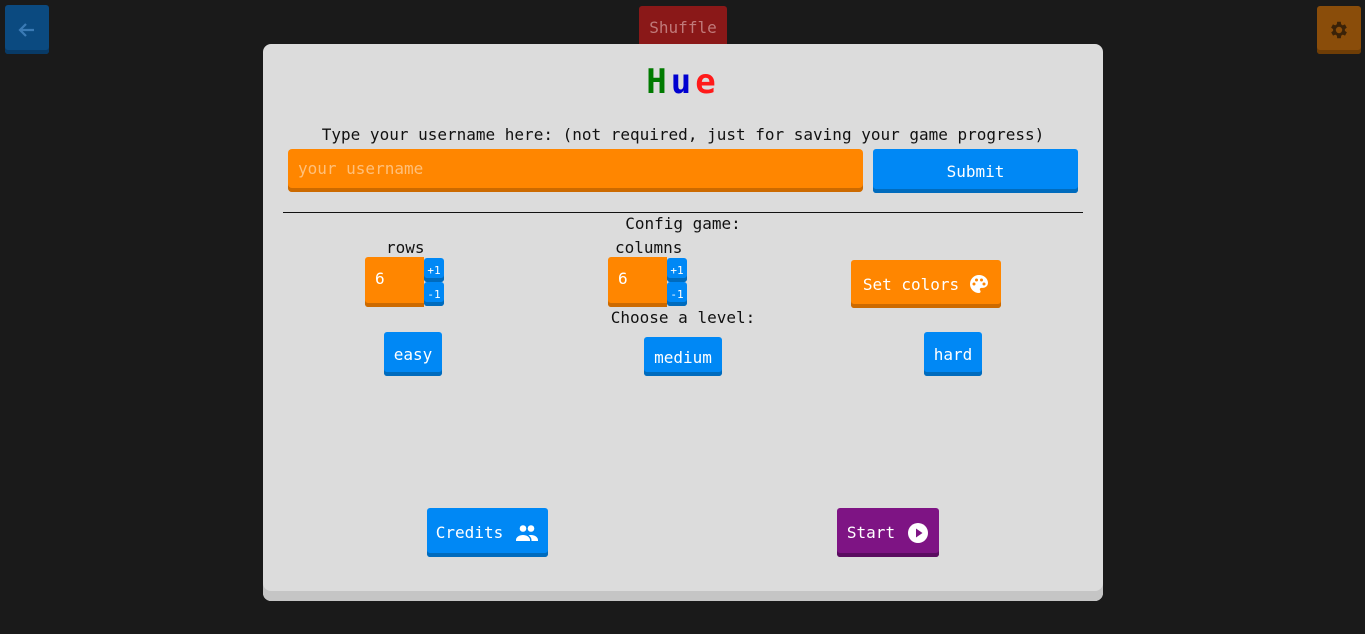 This screenshot has width=1365, height=634. What do you see at coordinates (683, 212) in the screenshot?
I see `divider` at bounding box center [683, 212].